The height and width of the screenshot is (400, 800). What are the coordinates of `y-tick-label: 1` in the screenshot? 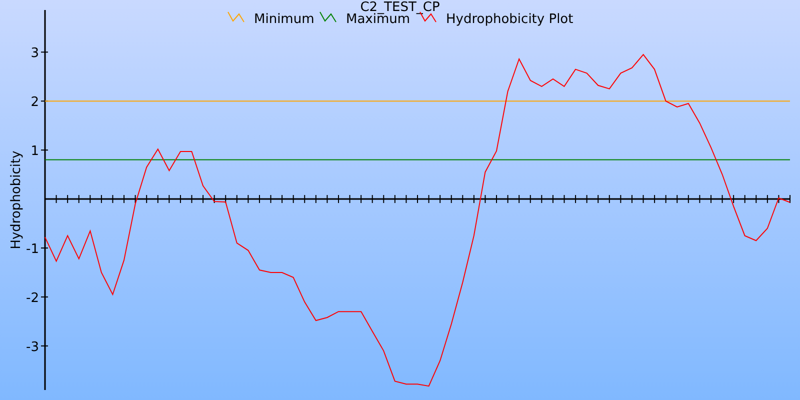 It's located at (34, 152).